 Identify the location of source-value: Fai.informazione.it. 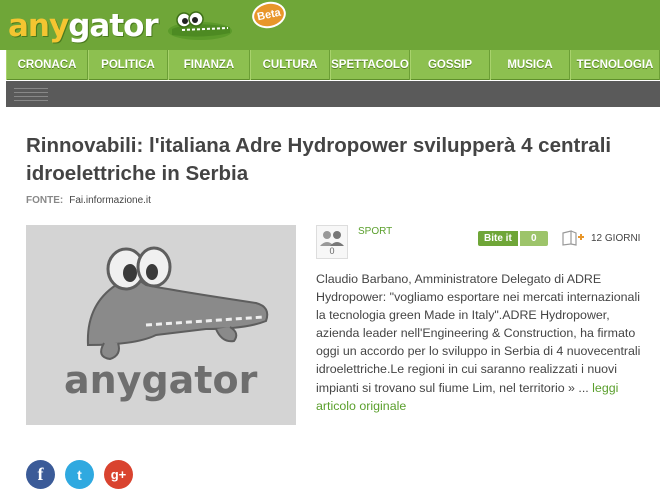
(110, 200).